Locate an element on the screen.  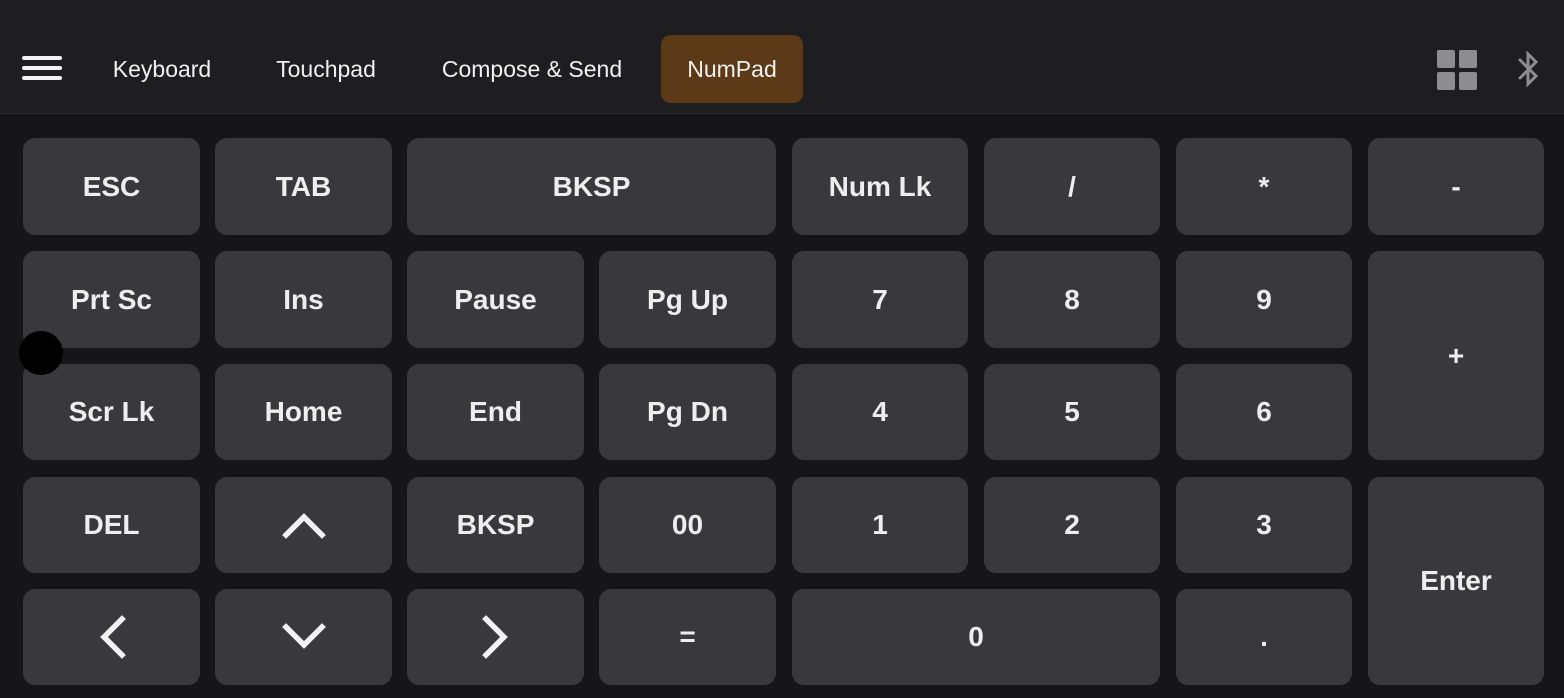
key-equals: = is located at coordinates (687, 637).